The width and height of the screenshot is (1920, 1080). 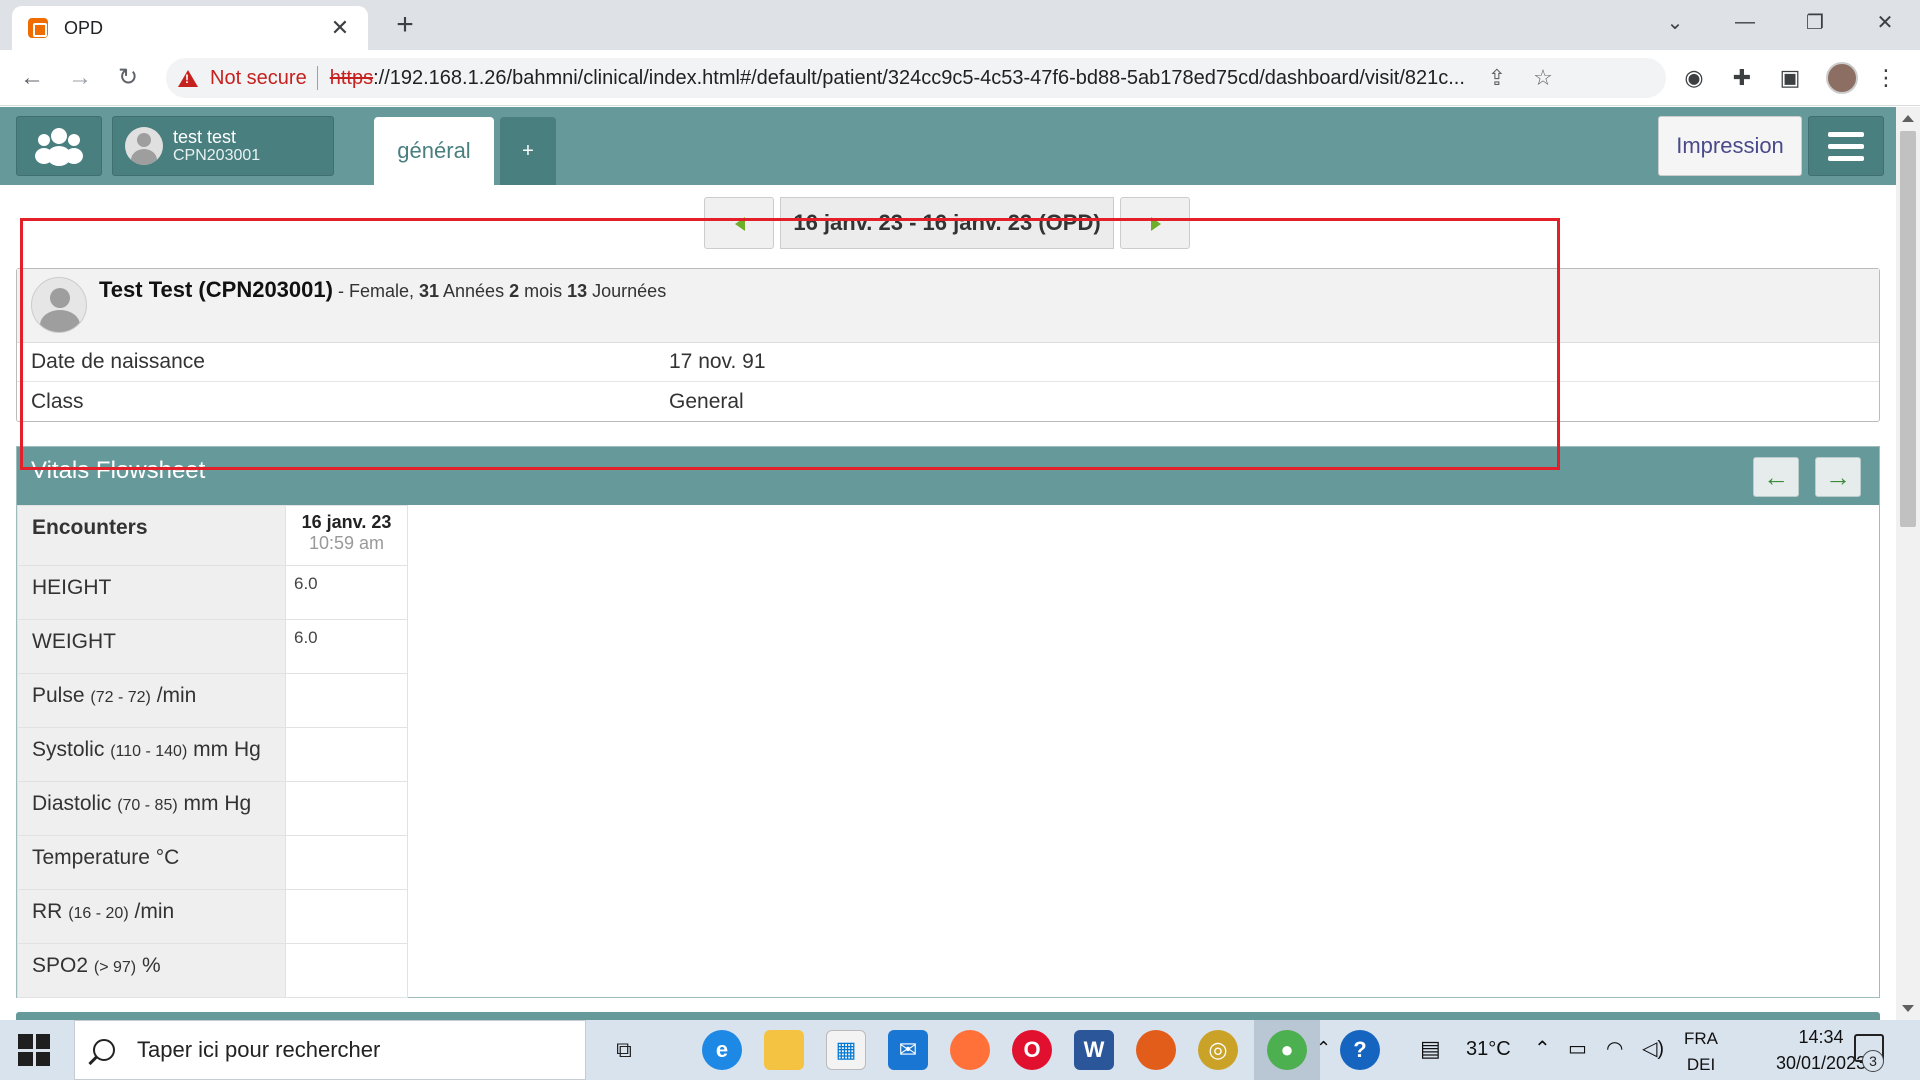 I want to click on vitals-next-button: →, so click(x=1838, y=477).